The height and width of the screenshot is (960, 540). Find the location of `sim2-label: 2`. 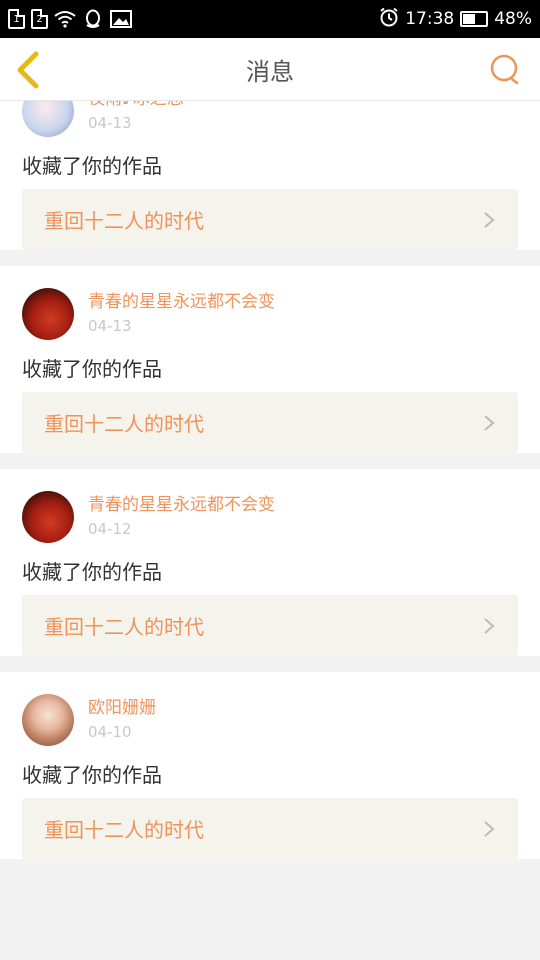

sim2-label: 2 is located at coordinates (39, 19).